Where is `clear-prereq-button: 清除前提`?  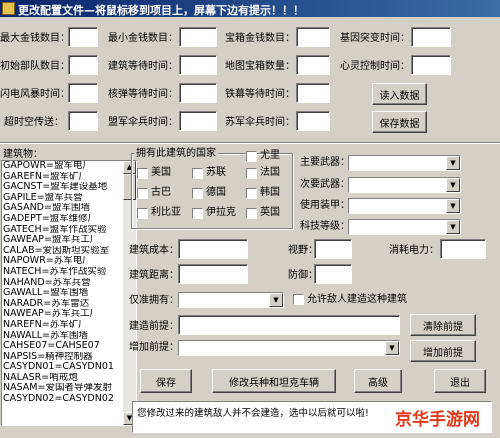 clear-prereq-button: 清除前提 is located at coordinates (443, 325).